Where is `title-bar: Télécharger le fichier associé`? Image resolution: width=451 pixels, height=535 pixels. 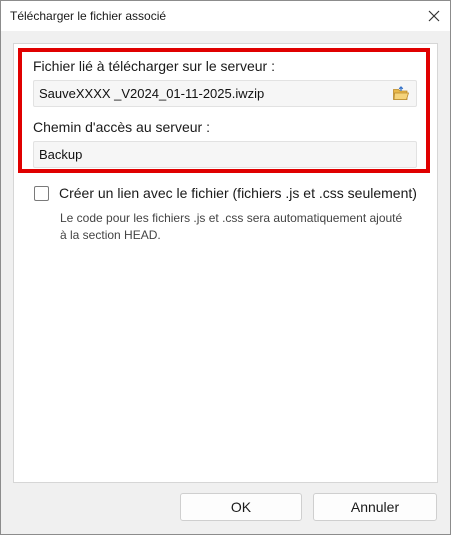 title-bar: Télécharger le fichier associé is located at coordinates (225, 16).